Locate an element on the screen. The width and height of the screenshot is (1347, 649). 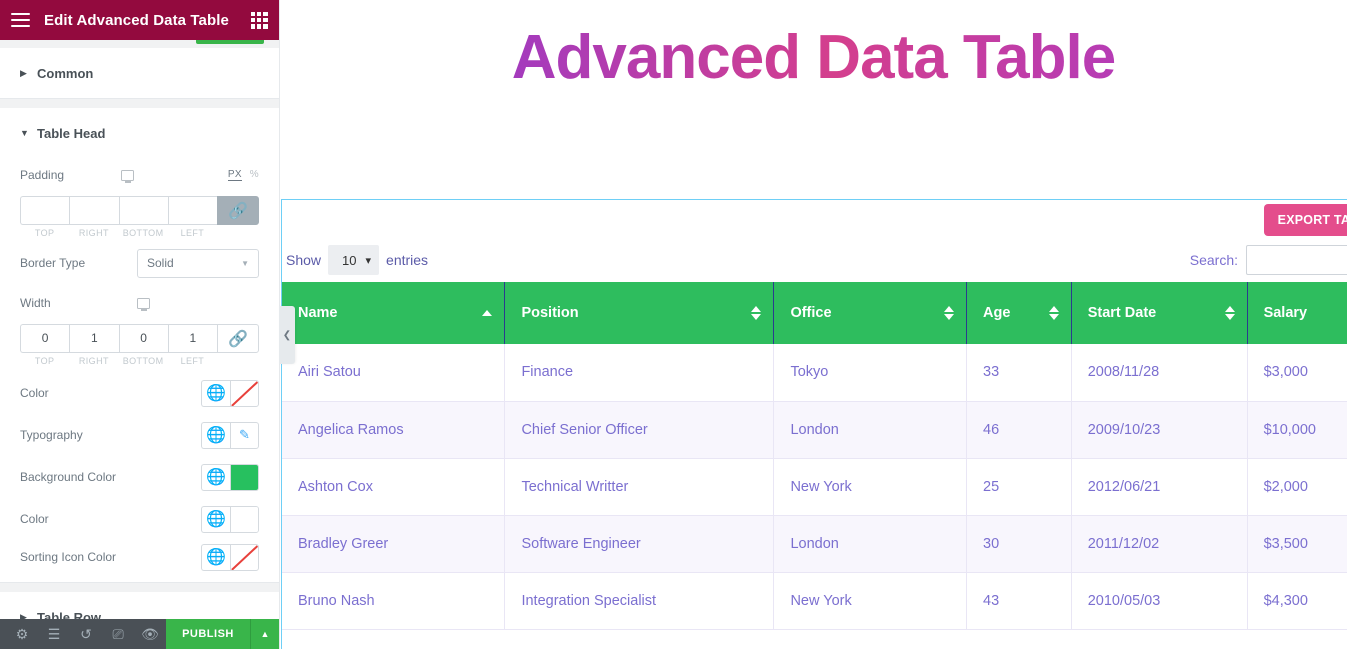
cell-salary: $2,000 is located at coordinates (1297, 487).